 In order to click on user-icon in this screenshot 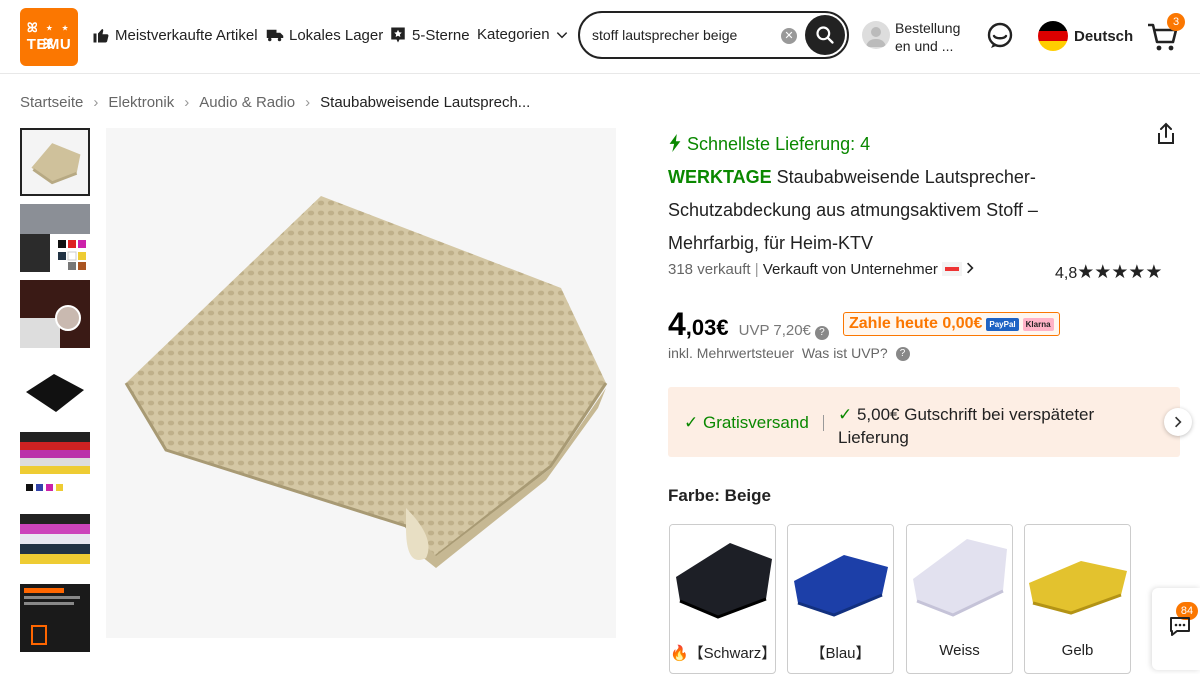, I will do `click(876, 37)`.